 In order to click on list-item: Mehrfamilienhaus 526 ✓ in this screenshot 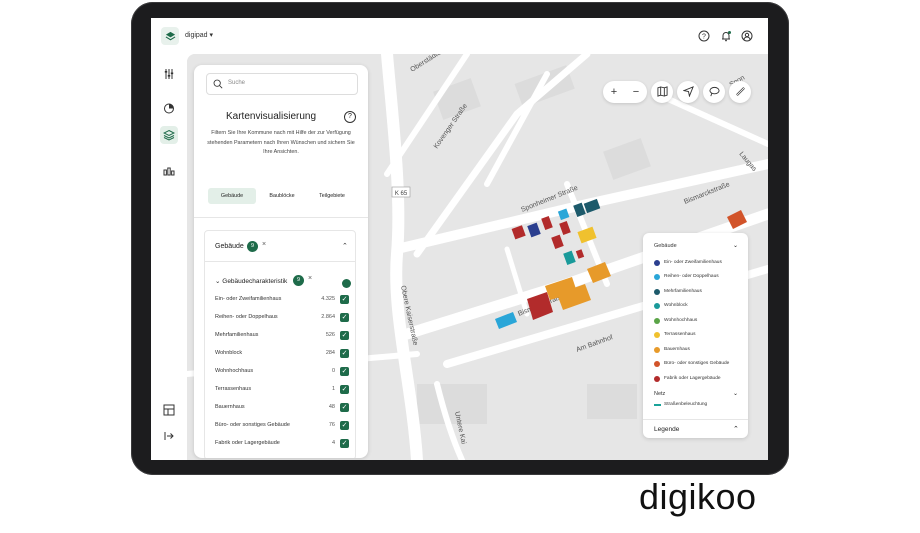, I will do `click(282, 336)`.